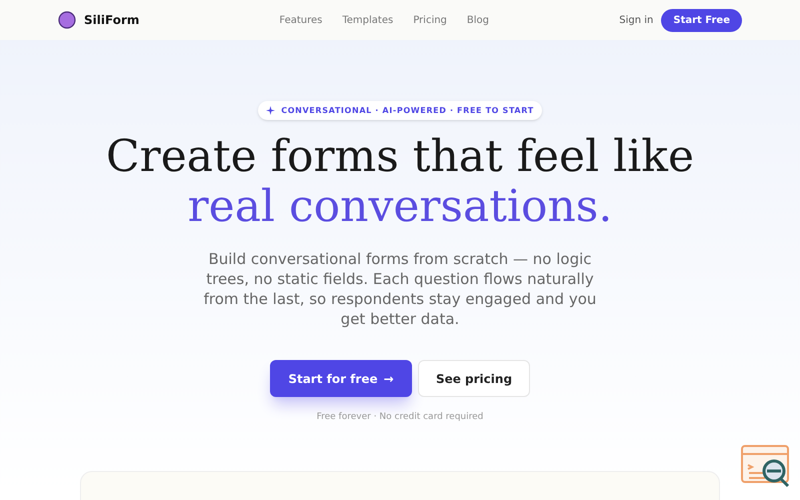 Image resolution: width=800 pixels, height=500 pixels. What do you see at coordinates (400, 289) in the screenshot?
I see `hero-description: Build conversational forms from scratch — no logic trees, no static fields. Each question flows naturally from the last, so respondents stay engaged and you get better data.` at bounding box center [400, 289].